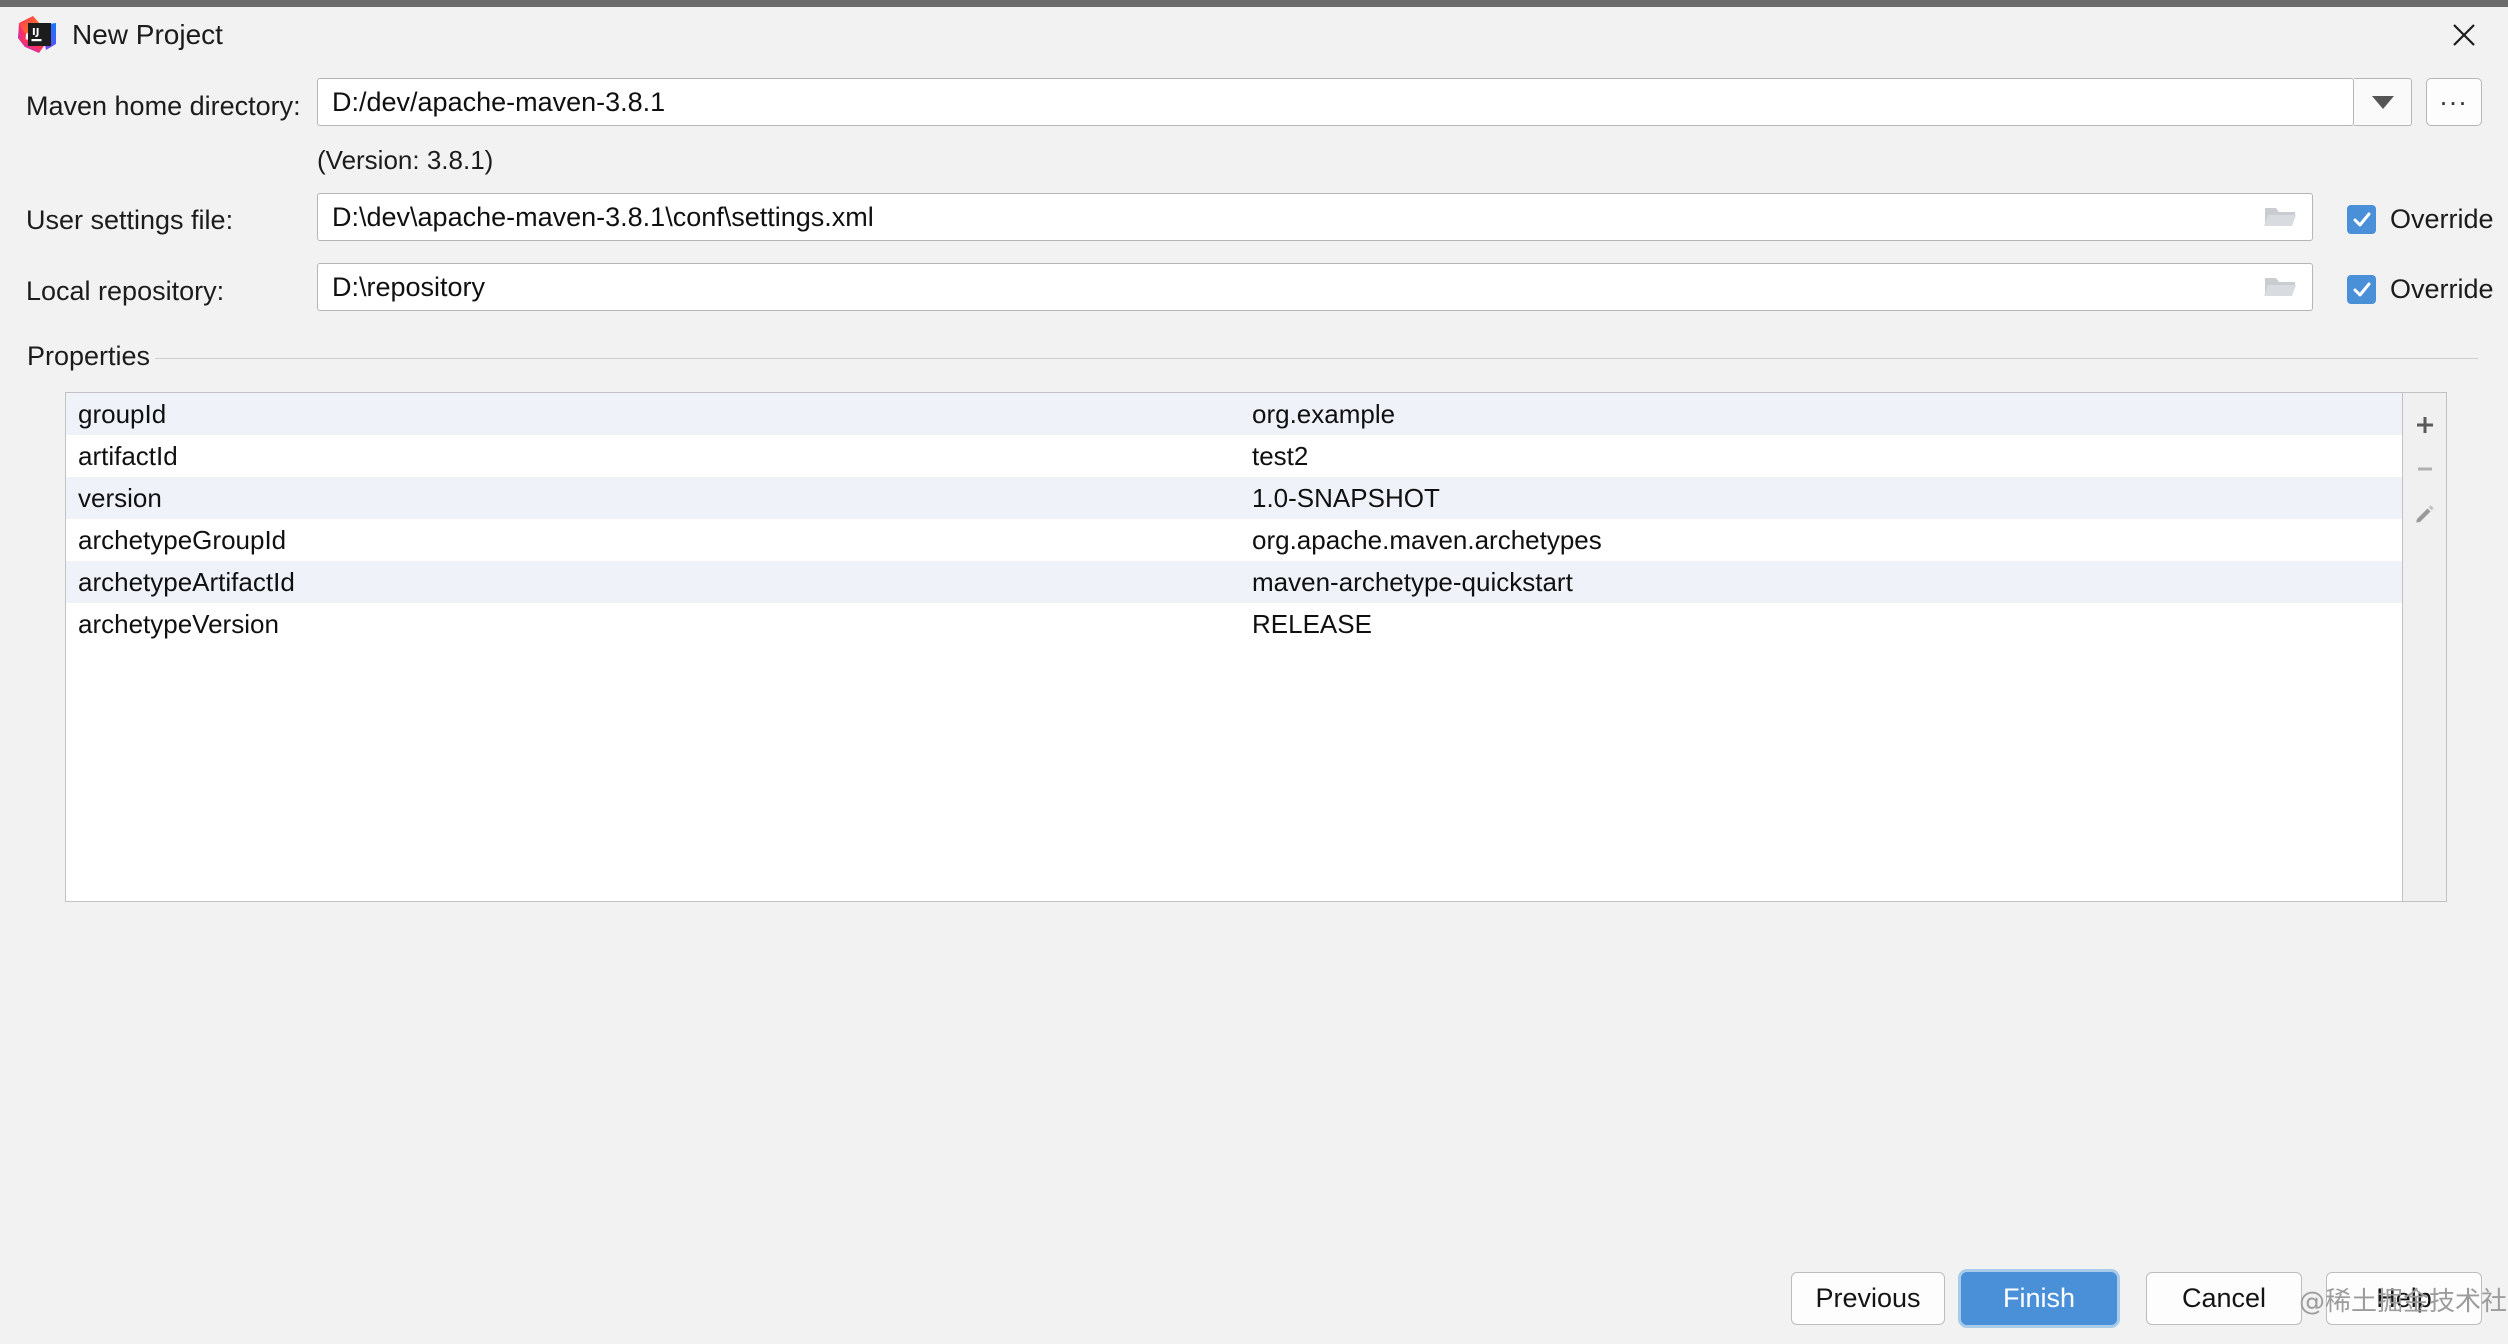 This screenshot has height=1344, width=2508. I want to click on window-top-edge, so click(1254, 3).